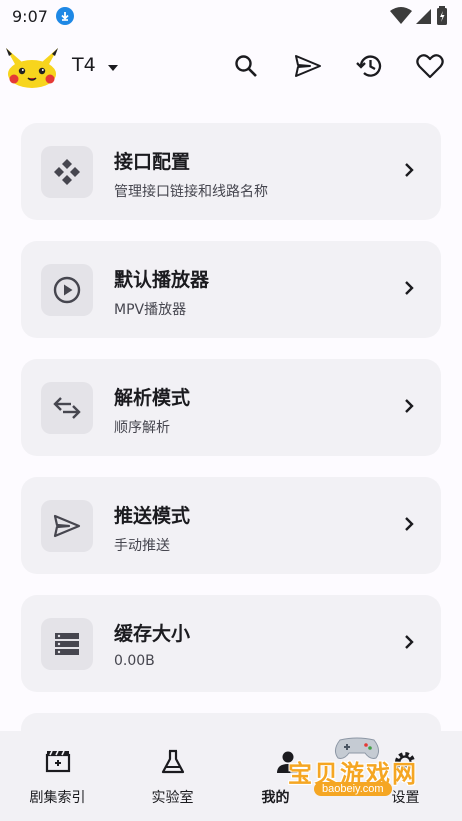  I want to click on nav-lab: 实验室, so click(172, 776).